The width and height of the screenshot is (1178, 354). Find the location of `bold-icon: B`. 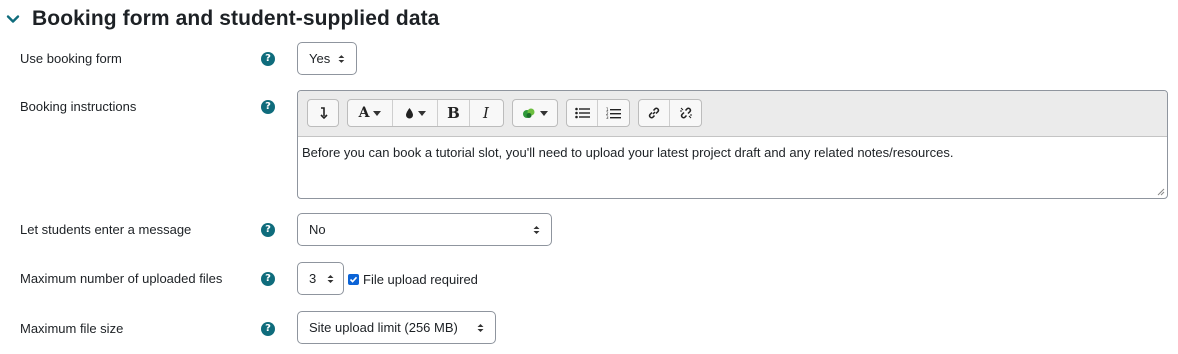

bold-icon: B is located at coordinates (453, 113).